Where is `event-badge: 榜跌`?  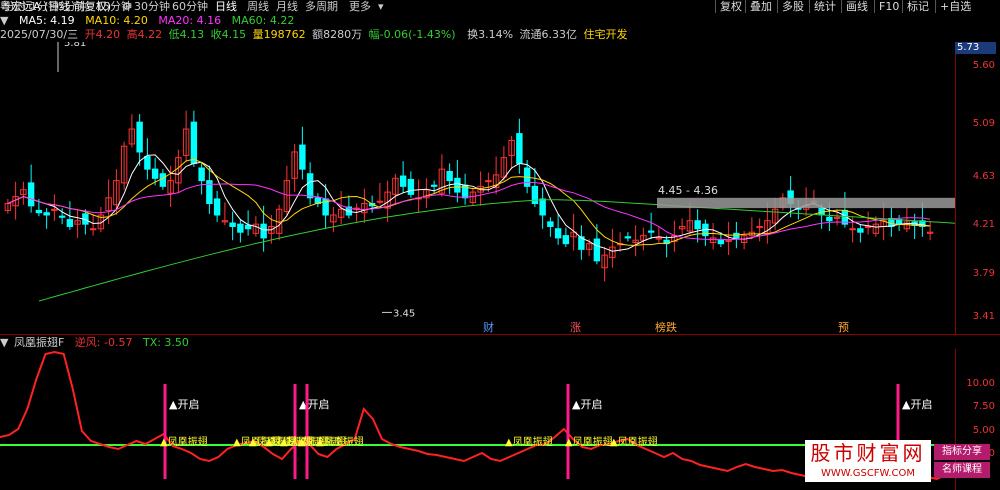 event-badge: 榜跌 is located at coordinates (666, 327).